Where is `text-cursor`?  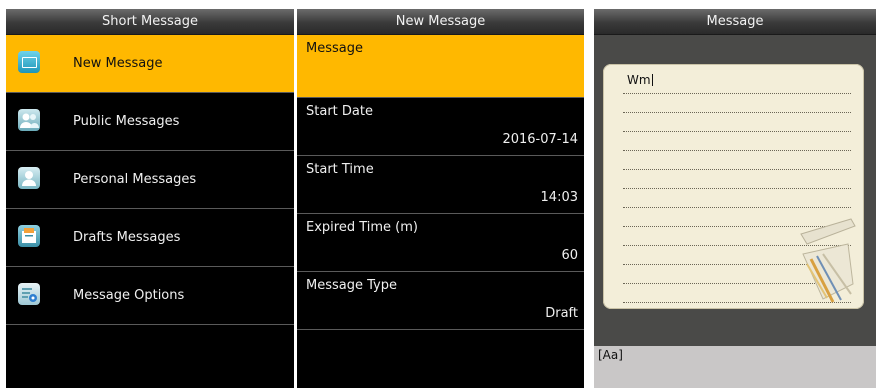 text-cursor is located at coordinates (652, 80).